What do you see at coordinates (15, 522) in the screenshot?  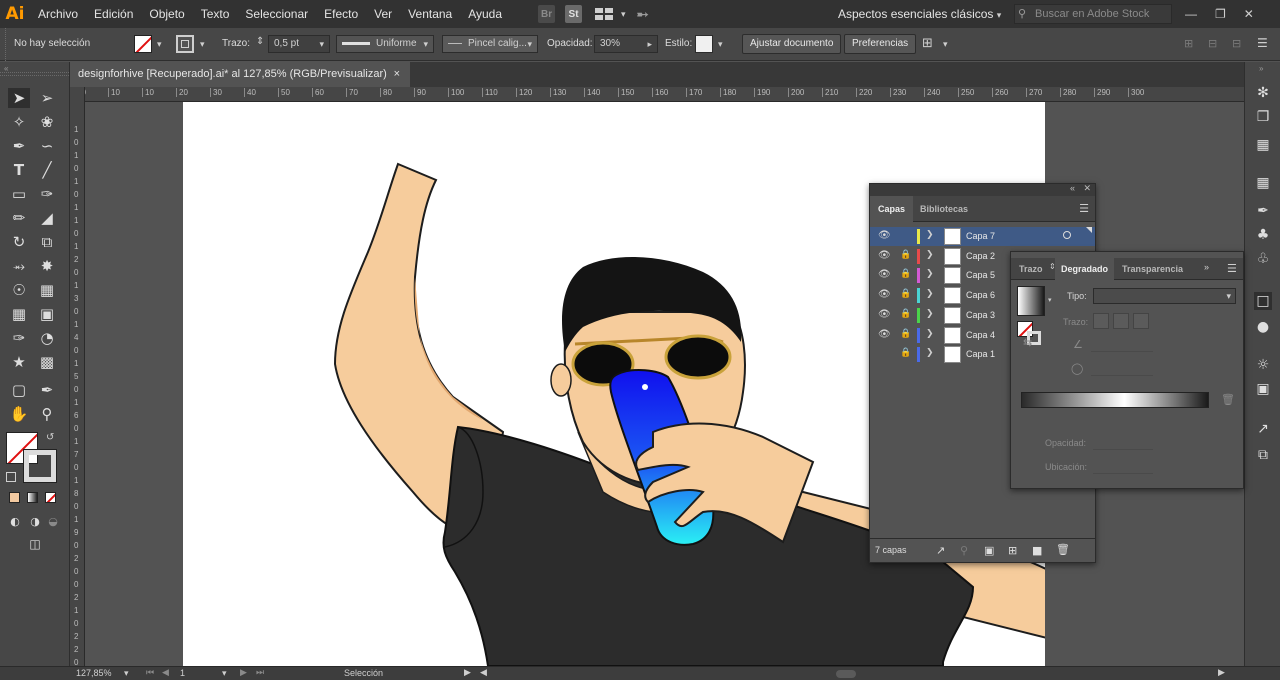 I see `draw-normal-icon: ◐` at bounding box center [15, 522].